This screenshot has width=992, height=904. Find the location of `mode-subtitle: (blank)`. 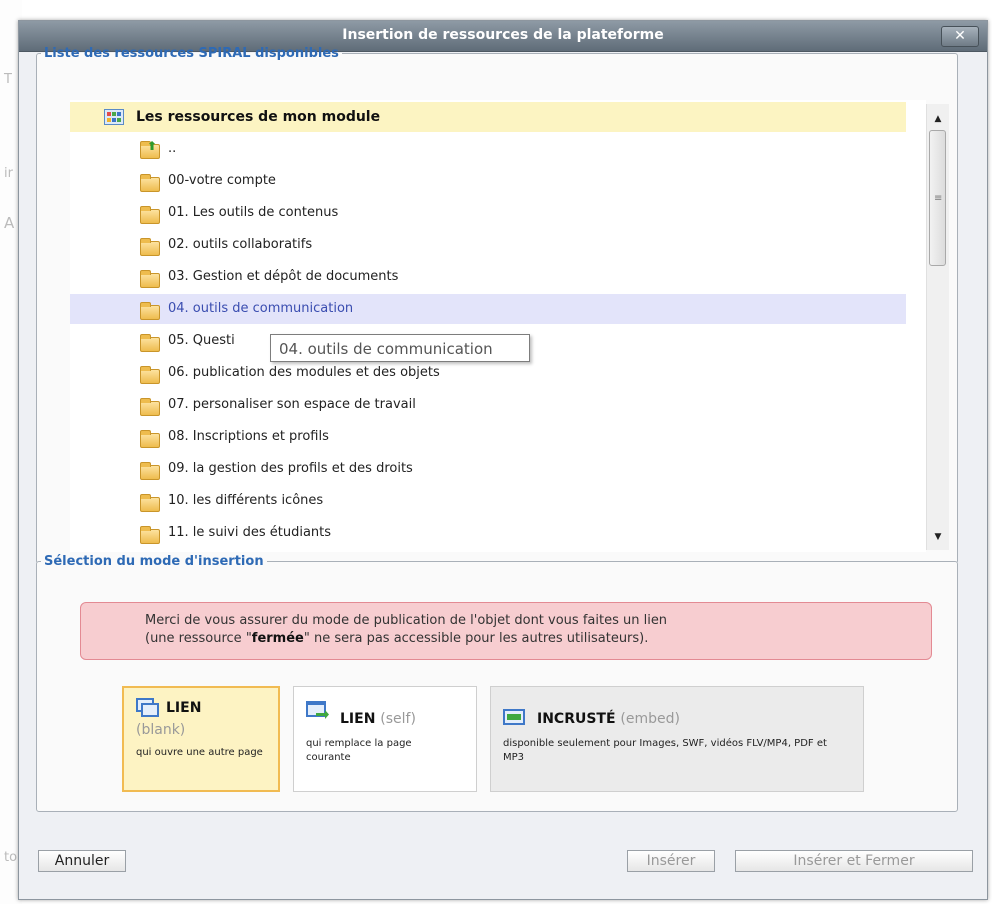

mode-subtitle: (blank) is located at coordinates (161, 730).